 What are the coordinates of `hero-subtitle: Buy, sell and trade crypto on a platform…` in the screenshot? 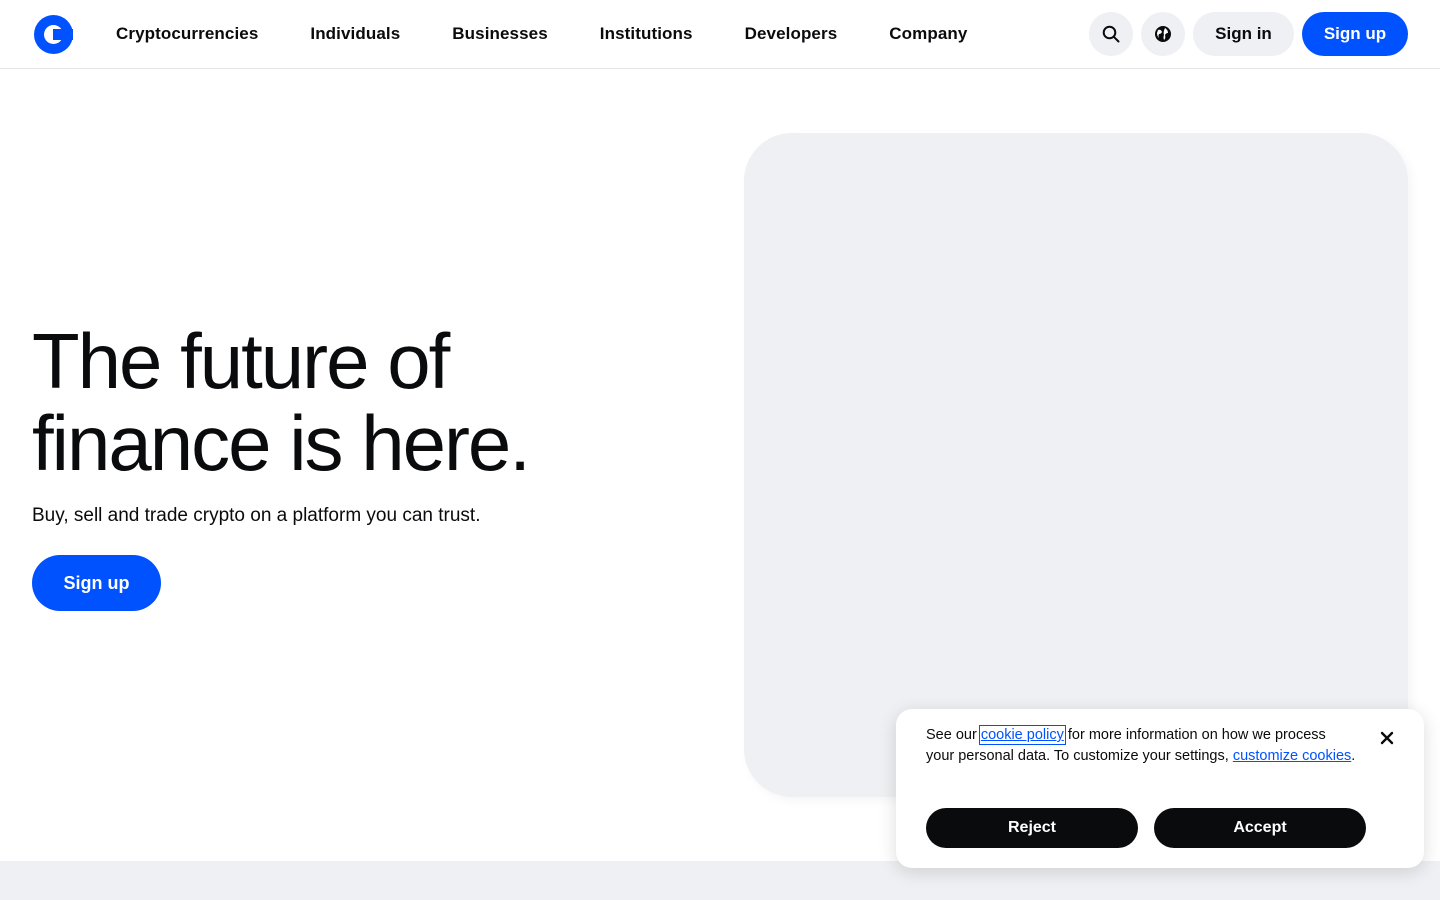 It's located at (256, 515).